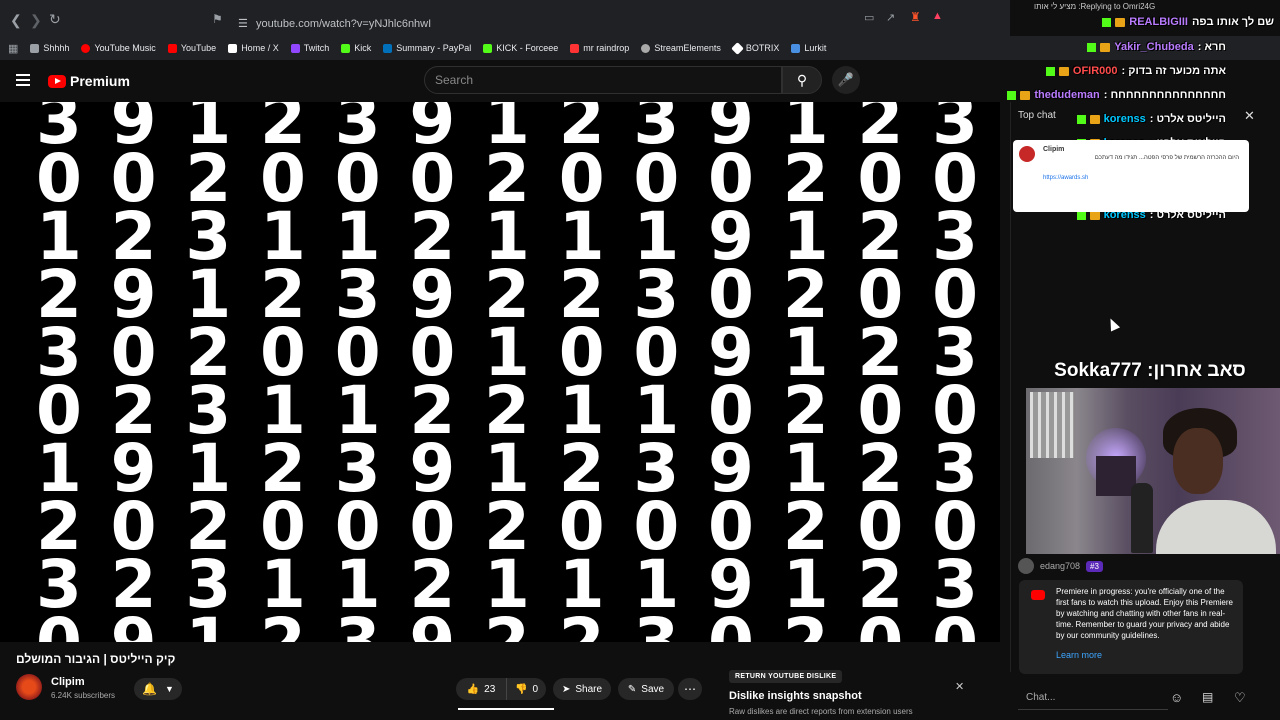 Image resolution: width=1280 pixels, height=720 pixels. What do you see at coordinates (1249, 116) in the screenshot?
I see `close-chat-icon: ✕` at bounding box center [1249, 116].